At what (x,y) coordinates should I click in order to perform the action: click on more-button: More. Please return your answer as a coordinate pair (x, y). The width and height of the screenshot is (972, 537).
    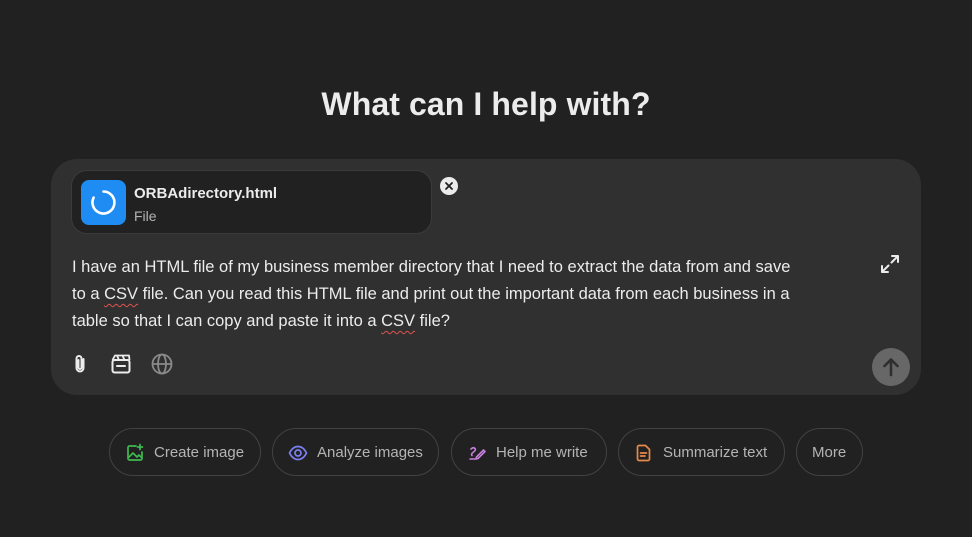
    Looking at the image, I should click on (829, 452).